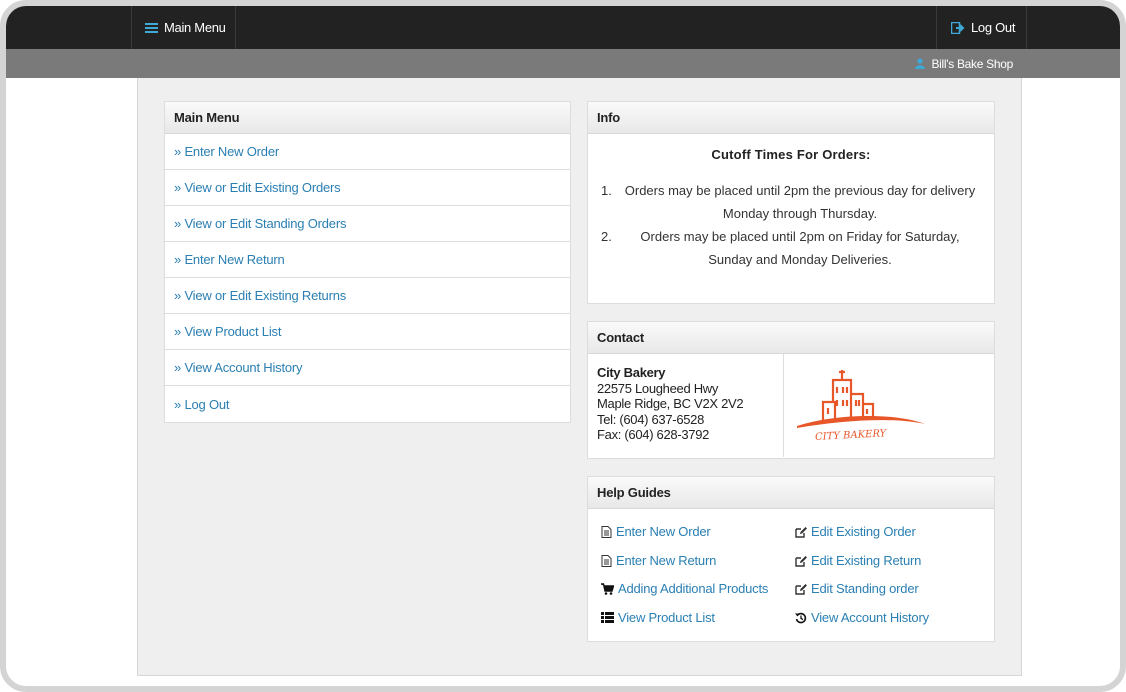 Image resolution: width=1126 pixels, height=692 pixels. Describe the element at coordinates (958, 27) in the screenshot. I see `logout-icon` at that location.